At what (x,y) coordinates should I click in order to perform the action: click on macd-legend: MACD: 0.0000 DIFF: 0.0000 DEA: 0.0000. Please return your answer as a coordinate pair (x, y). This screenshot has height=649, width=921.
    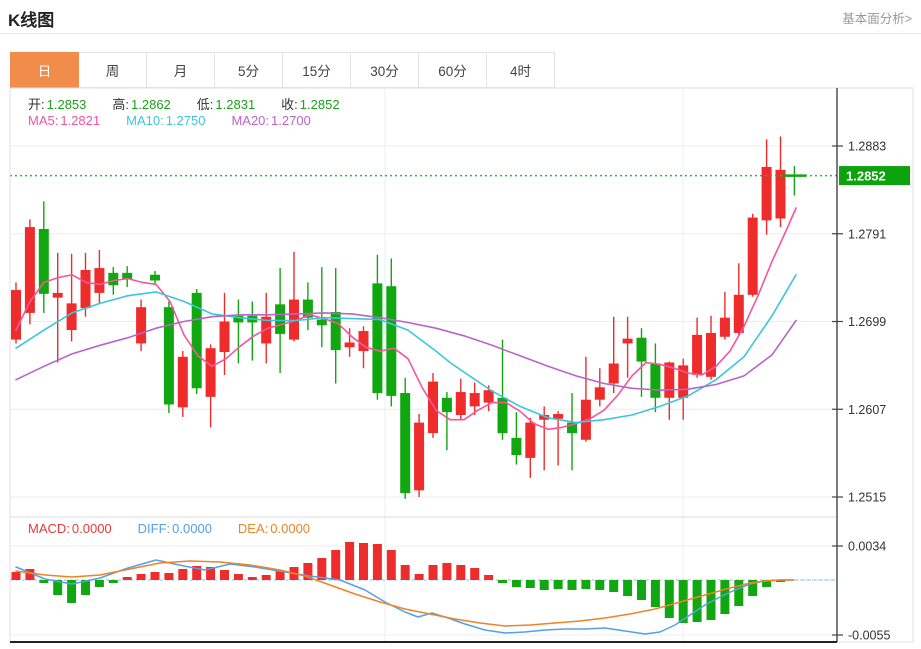
    Looking at the image, I should click on (182, 528).